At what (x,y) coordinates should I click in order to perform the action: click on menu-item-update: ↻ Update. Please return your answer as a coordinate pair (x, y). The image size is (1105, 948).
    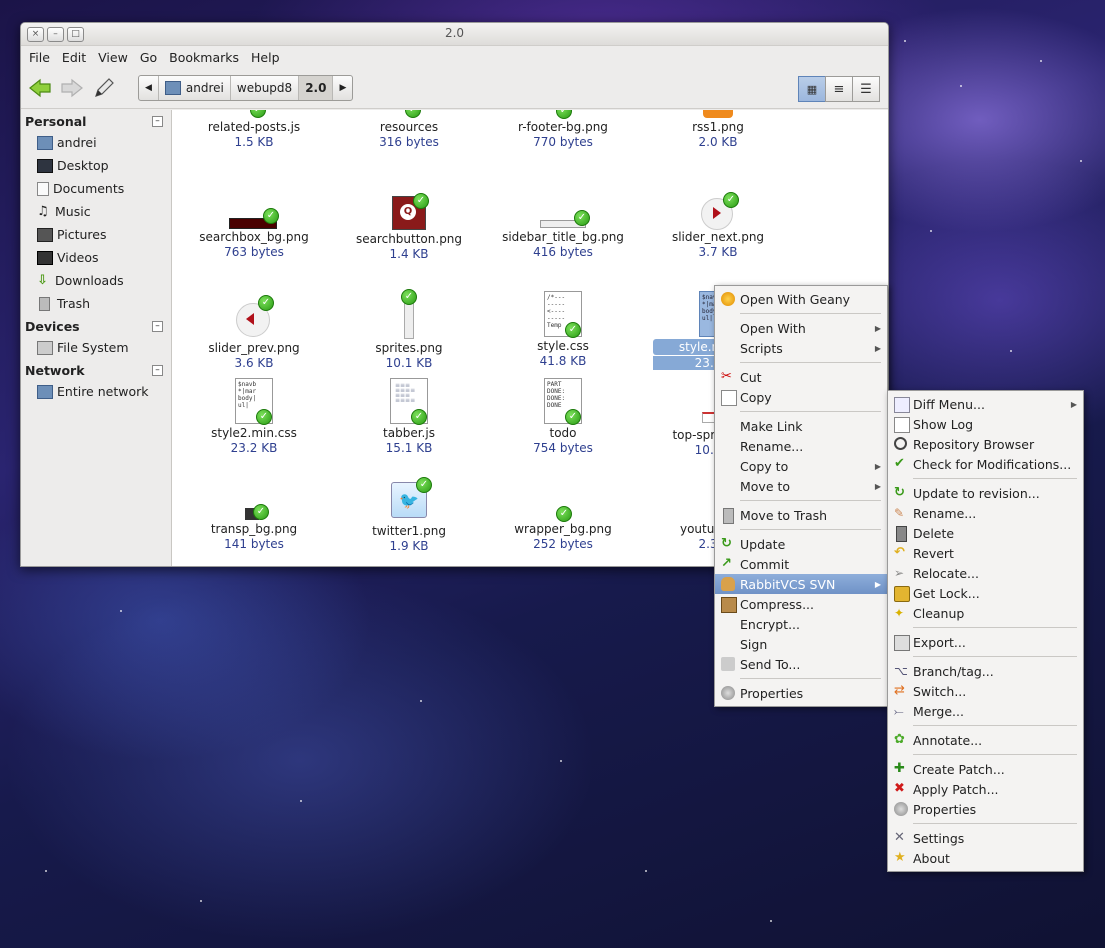
    Looking at the image, I should click on (801, 544).